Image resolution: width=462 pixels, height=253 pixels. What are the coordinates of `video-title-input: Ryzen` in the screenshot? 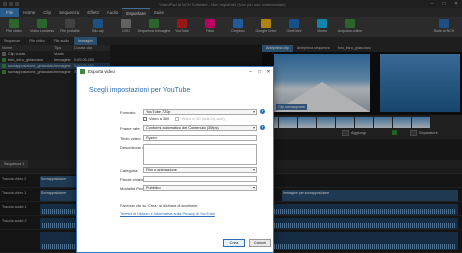 It's located at (200, 138).